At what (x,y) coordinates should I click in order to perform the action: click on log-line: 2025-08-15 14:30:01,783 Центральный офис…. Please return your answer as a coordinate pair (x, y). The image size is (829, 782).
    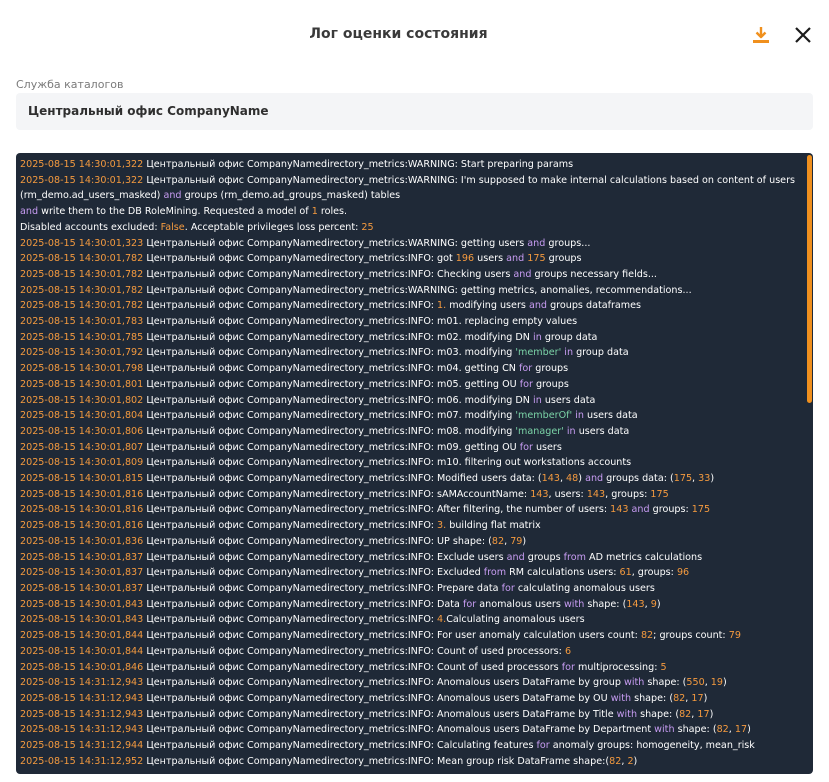
    Looking at the image, I should click on (412, 322).